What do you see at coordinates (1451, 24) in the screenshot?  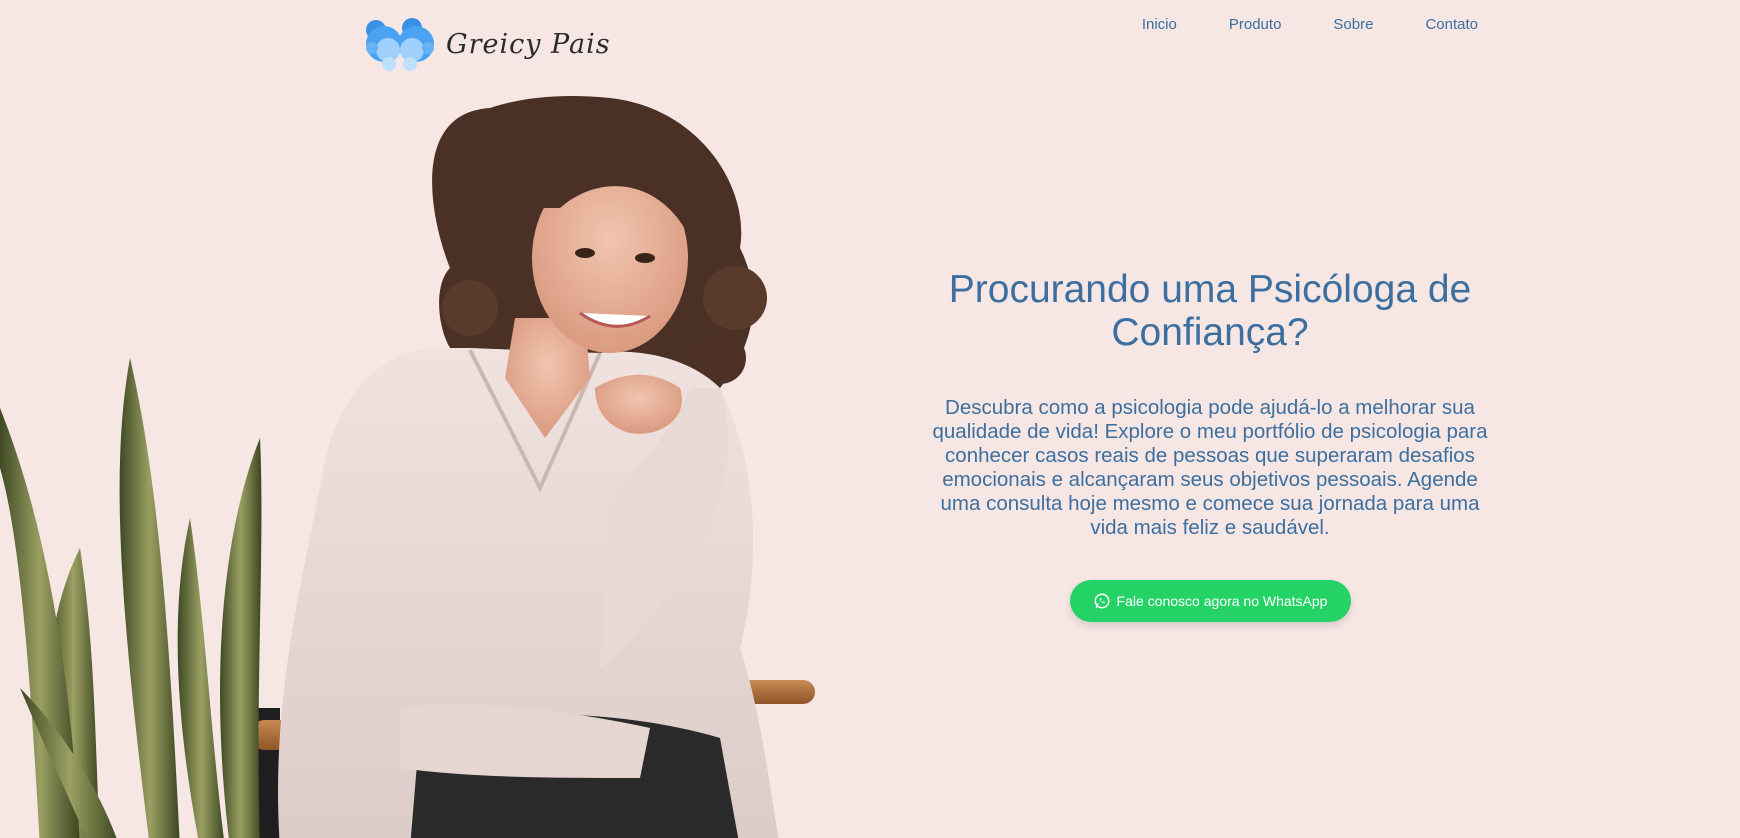 I see `nav-contato: Contato` at bounding box center [1451, 24].